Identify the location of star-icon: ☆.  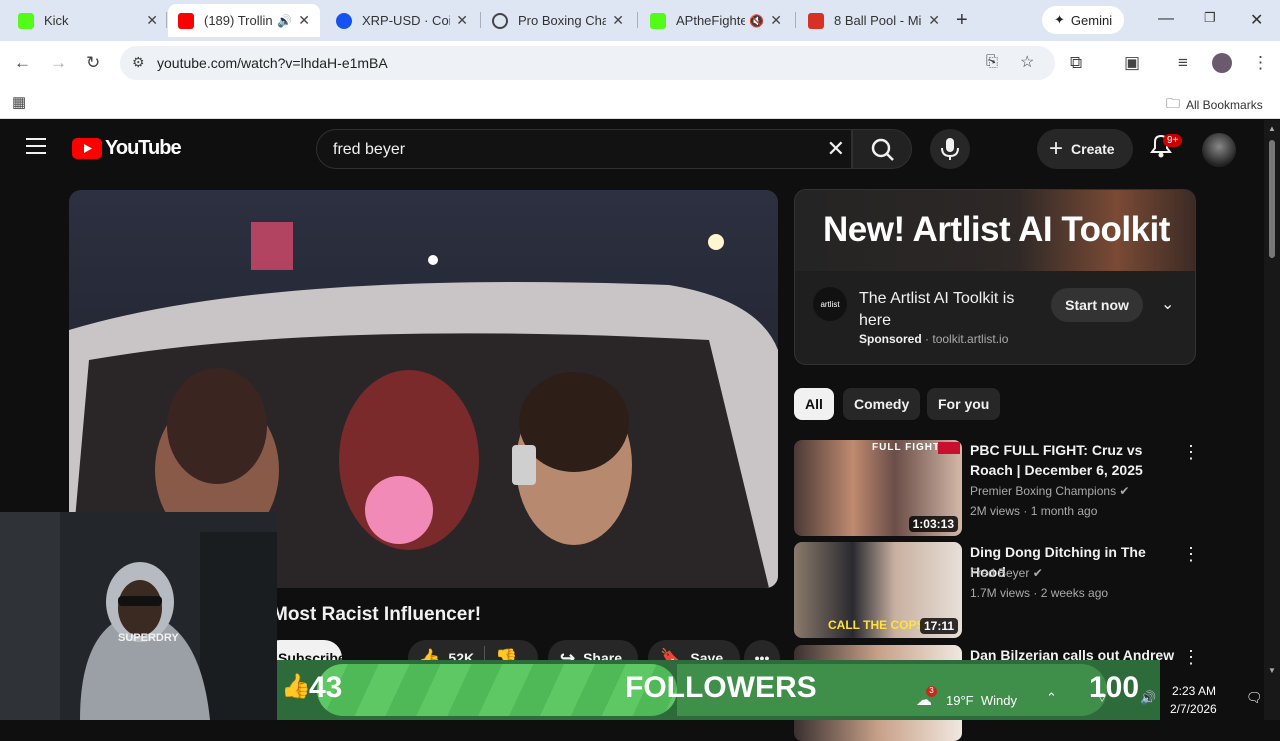
(1027, 62).